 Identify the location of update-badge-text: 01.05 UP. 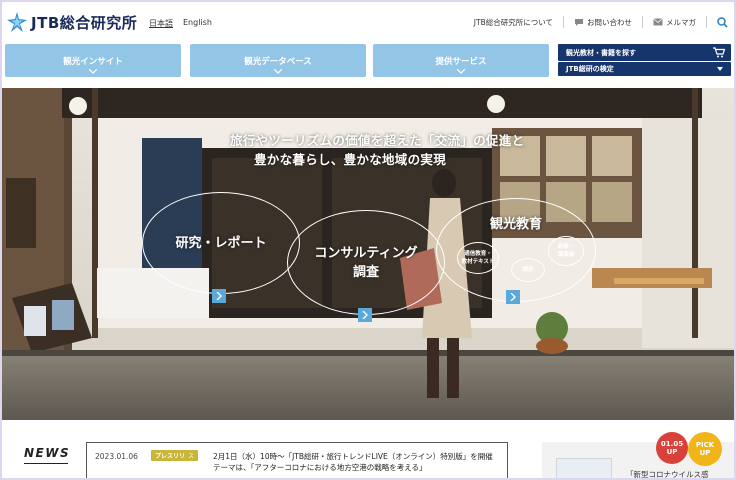
(672, 448).